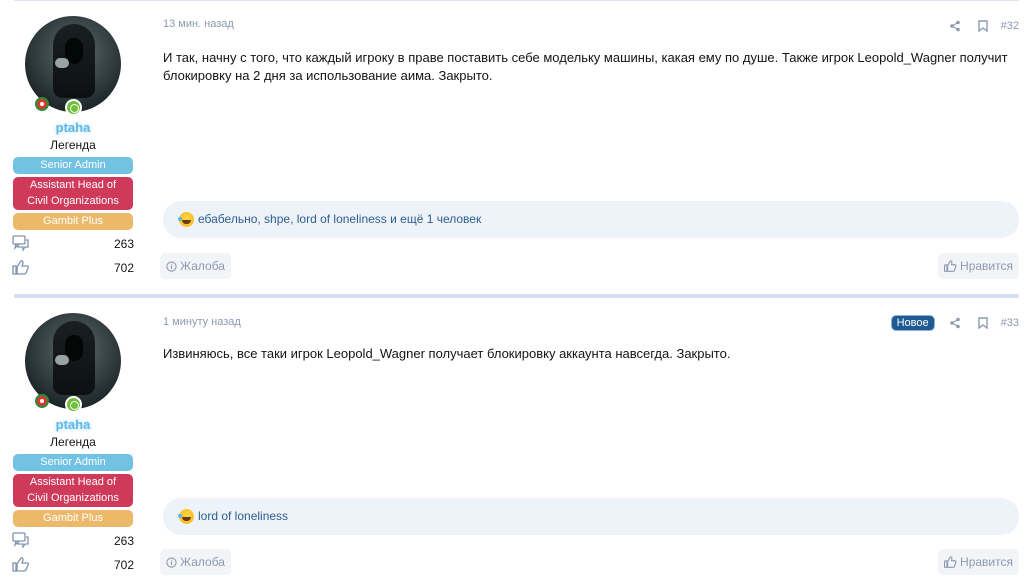  What do you see at coordinates (912, 323) in the screenshot?
I see `new-badge: Новое` at bounding box center [912, 323].